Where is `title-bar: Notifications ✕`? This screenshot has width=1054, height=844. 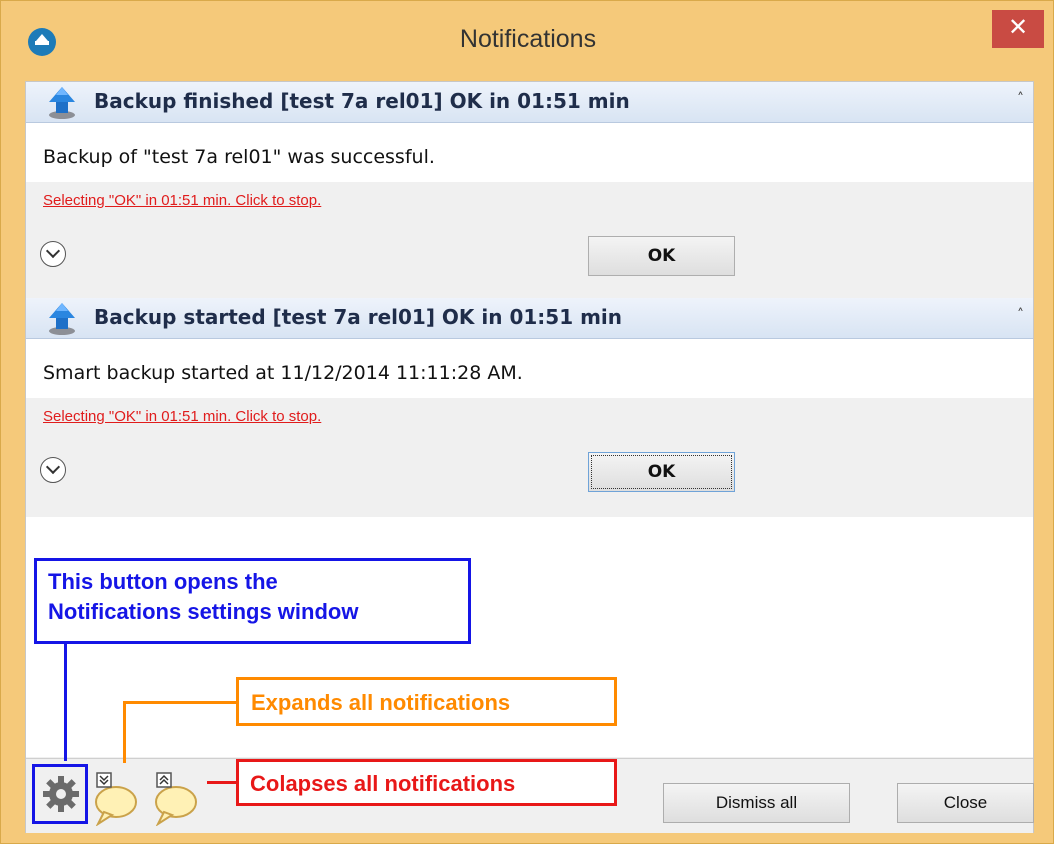
title-bar: Notifications ✕ is located at coordinates (527, 40).